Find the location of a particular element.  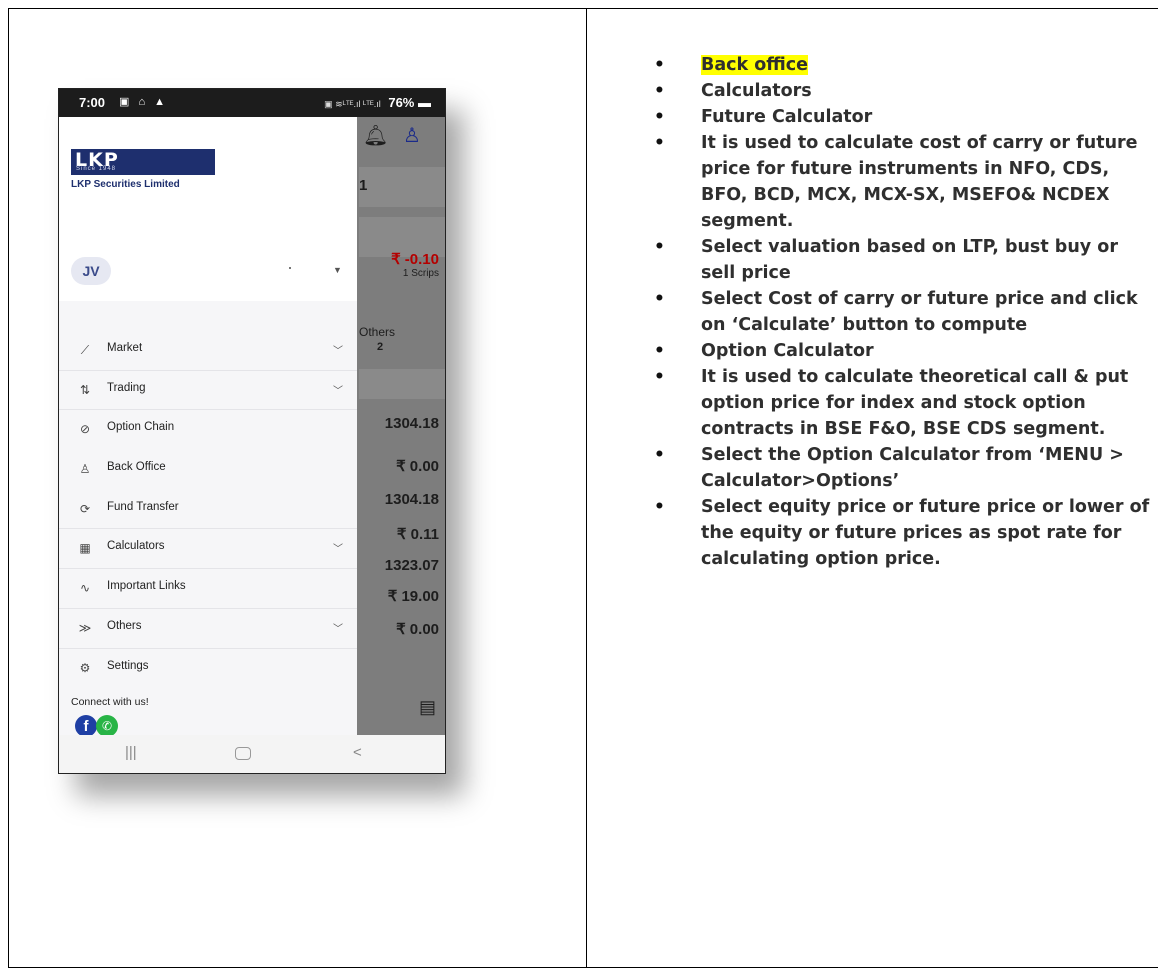

gear-icon: ⚙ is located at coordinates (85, 667).